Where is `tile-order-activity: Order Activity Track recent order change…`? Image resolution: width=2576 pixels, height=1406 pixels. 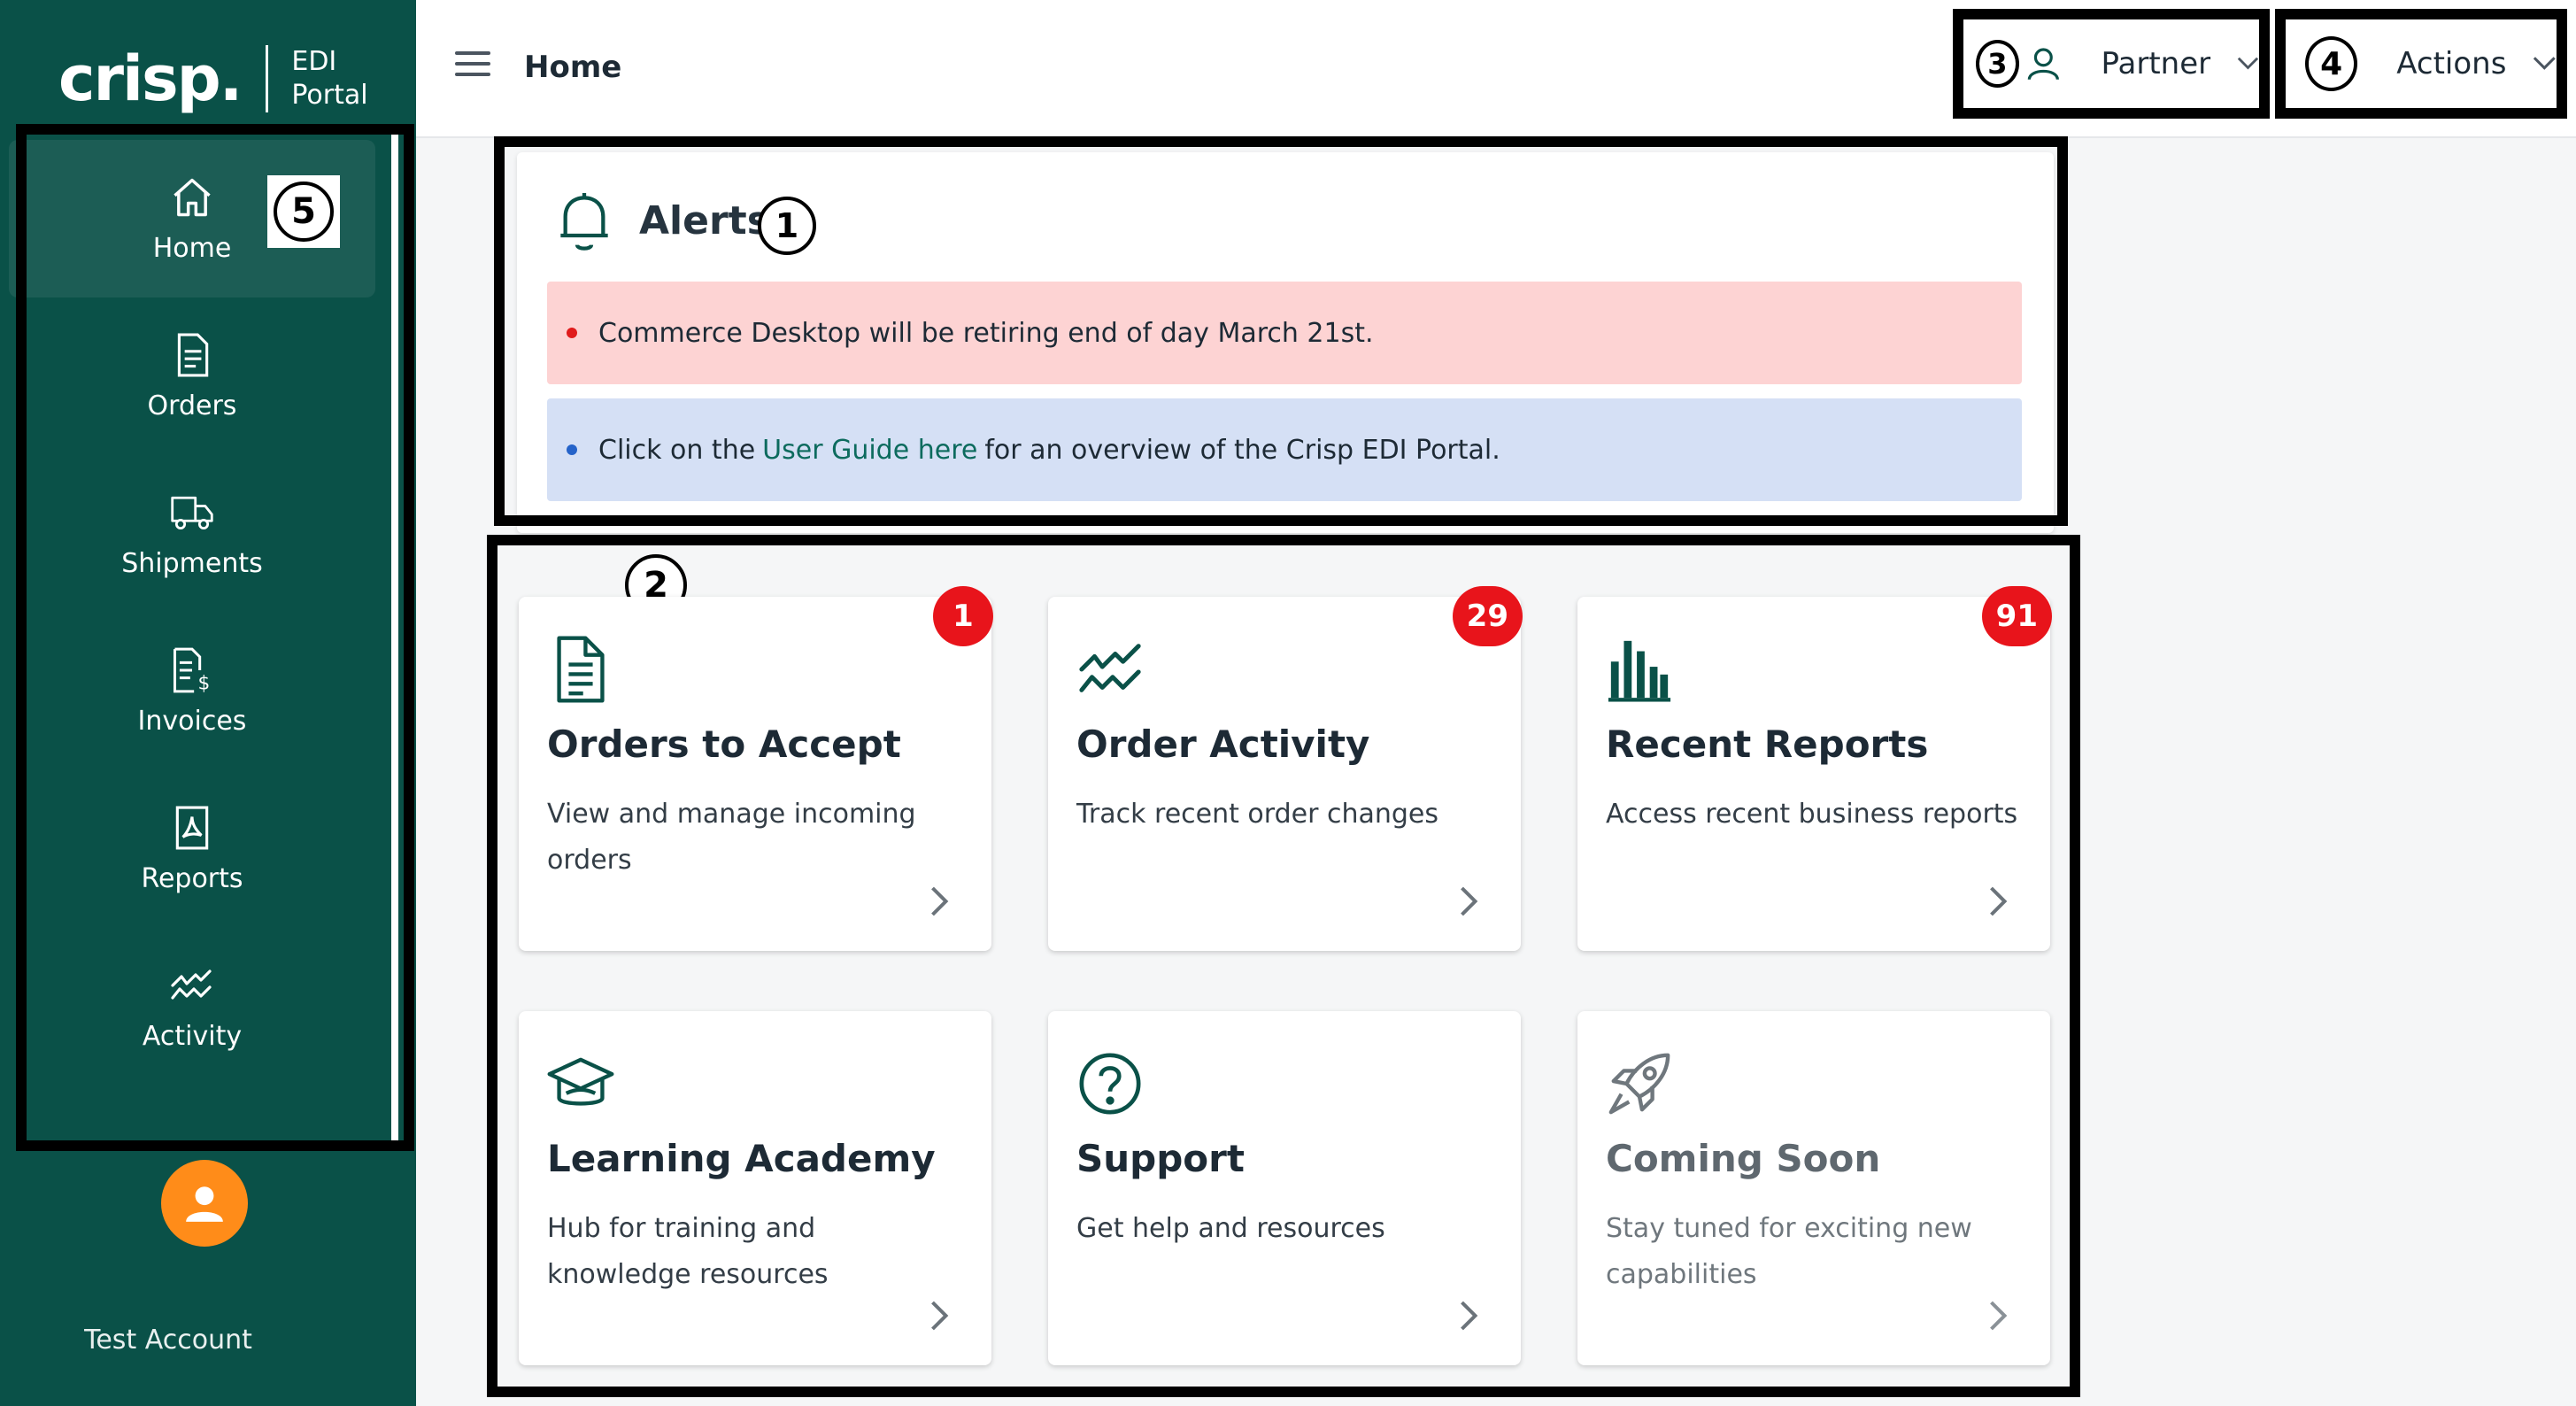
tile-order-activity: Order Activity Track recent order change… is located at coordinates (1285, 768).